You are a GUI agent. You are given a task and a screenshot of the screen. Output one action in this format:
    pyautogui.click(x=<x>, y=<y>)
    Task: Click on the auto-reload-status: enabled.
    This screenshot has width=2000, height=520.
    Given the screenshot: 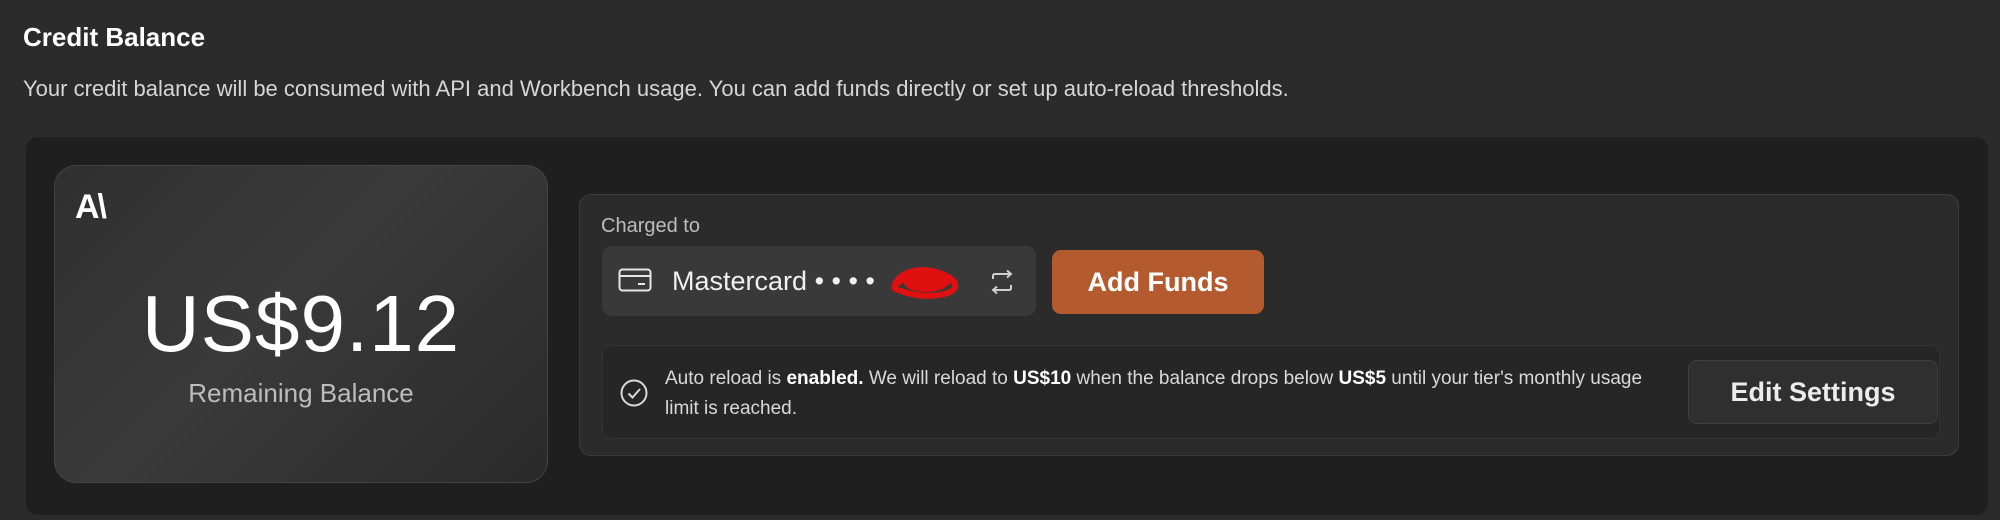 What is the action you would take?
    pyautogui.click(x=825, y=378)
    